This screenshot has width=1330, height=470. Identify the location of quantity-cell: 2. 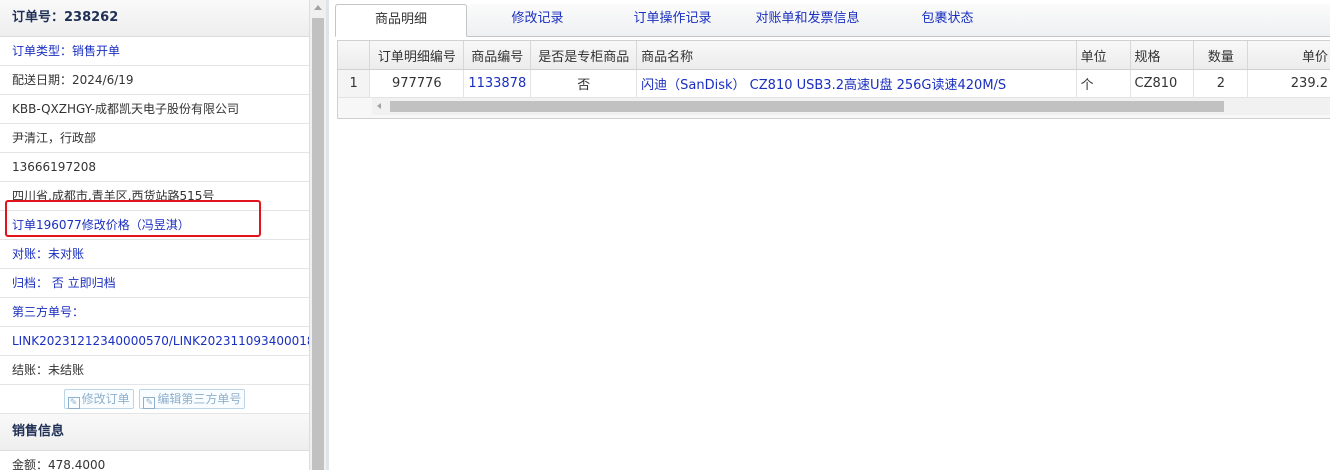
(1221, 83).